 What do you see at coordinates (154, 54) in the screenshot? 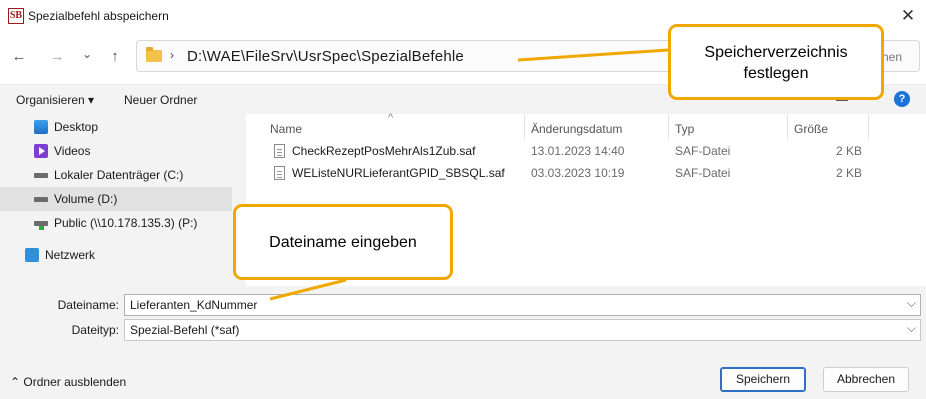
I see `folder-icon` at bounding box center [154, 54].